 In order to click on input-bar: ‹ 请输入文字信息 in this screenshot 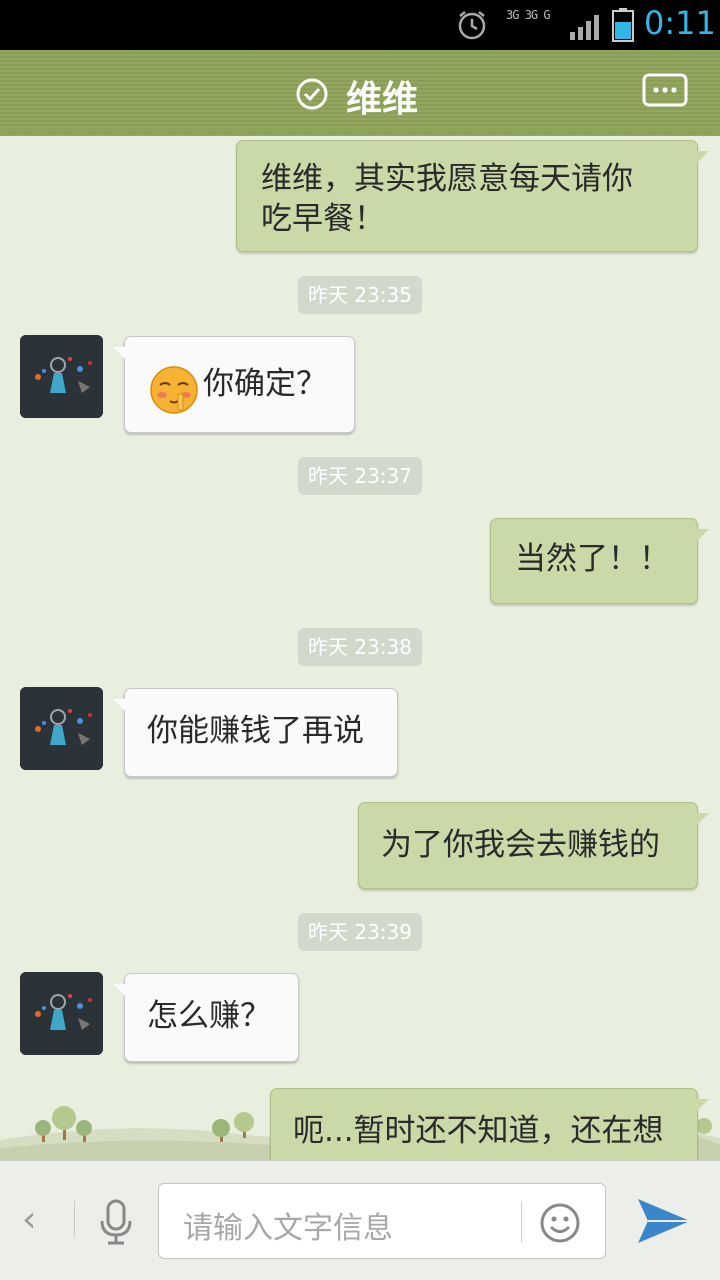, I will do `click(360, 1220)`.